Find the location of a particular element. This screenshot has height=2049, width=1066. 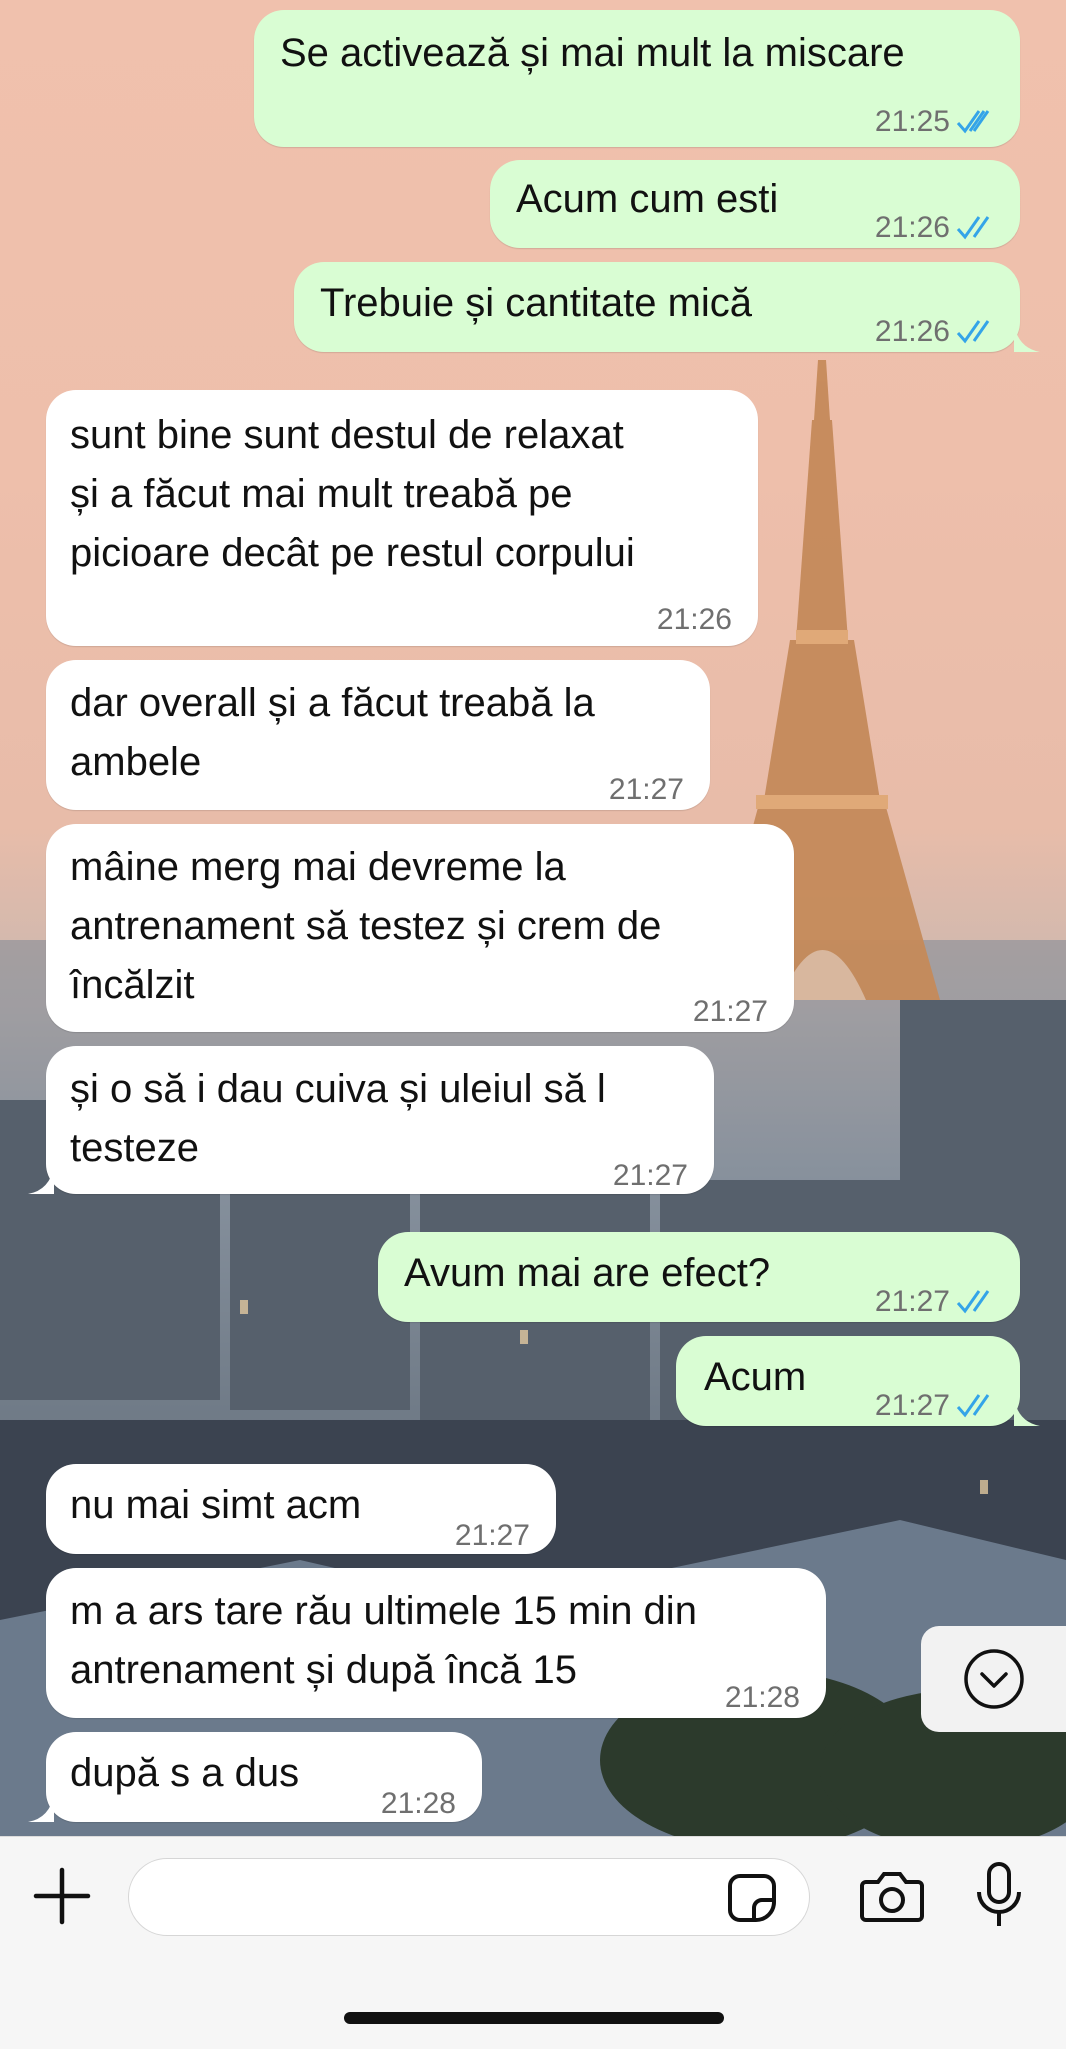

message-text: Trebuie și cantitate mică is located at coordinates (536, 303).